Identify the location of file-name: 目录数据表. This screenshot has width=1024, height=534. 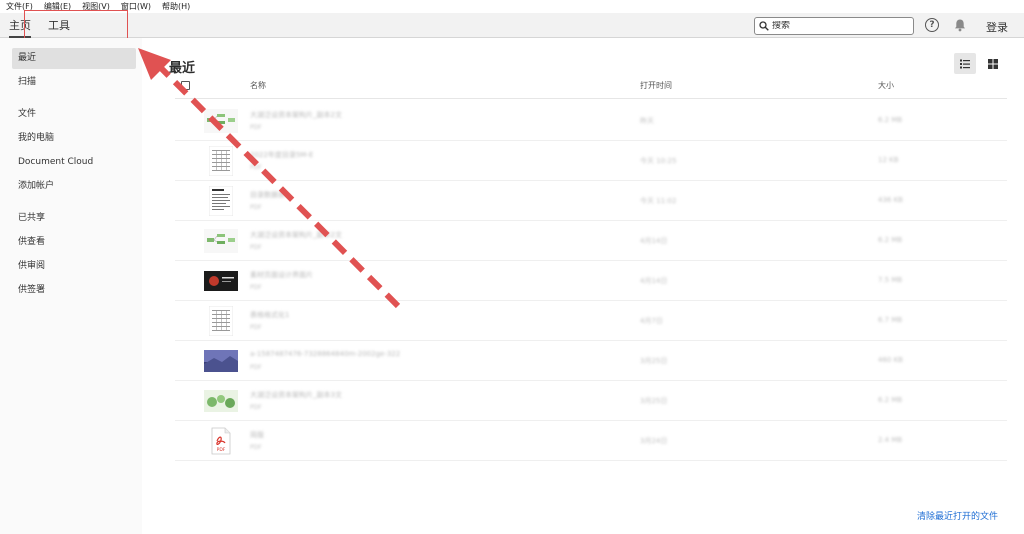
(267, 195).